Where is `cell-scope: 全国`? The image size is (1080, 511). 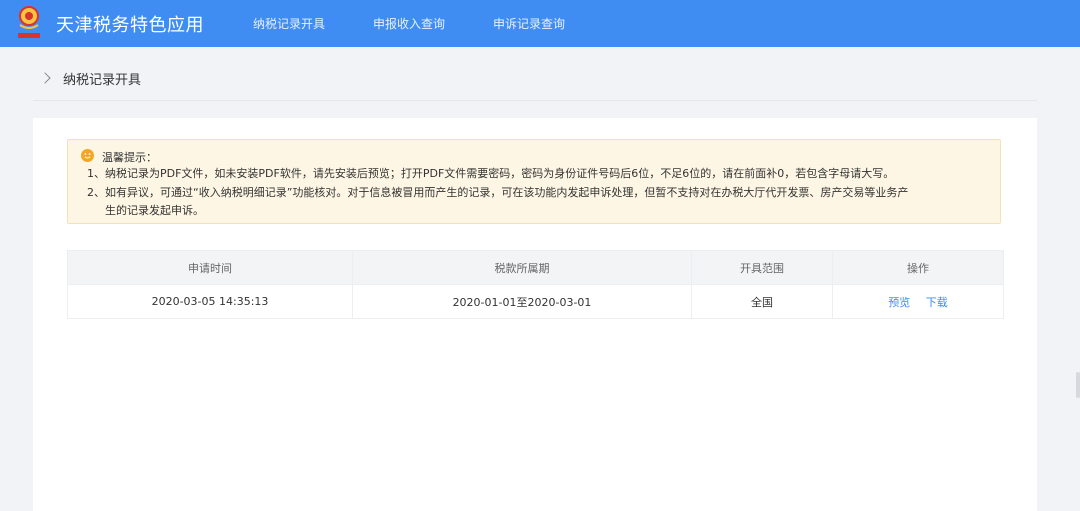 cell-scope: 全国 is located at coordinates (762, 301).